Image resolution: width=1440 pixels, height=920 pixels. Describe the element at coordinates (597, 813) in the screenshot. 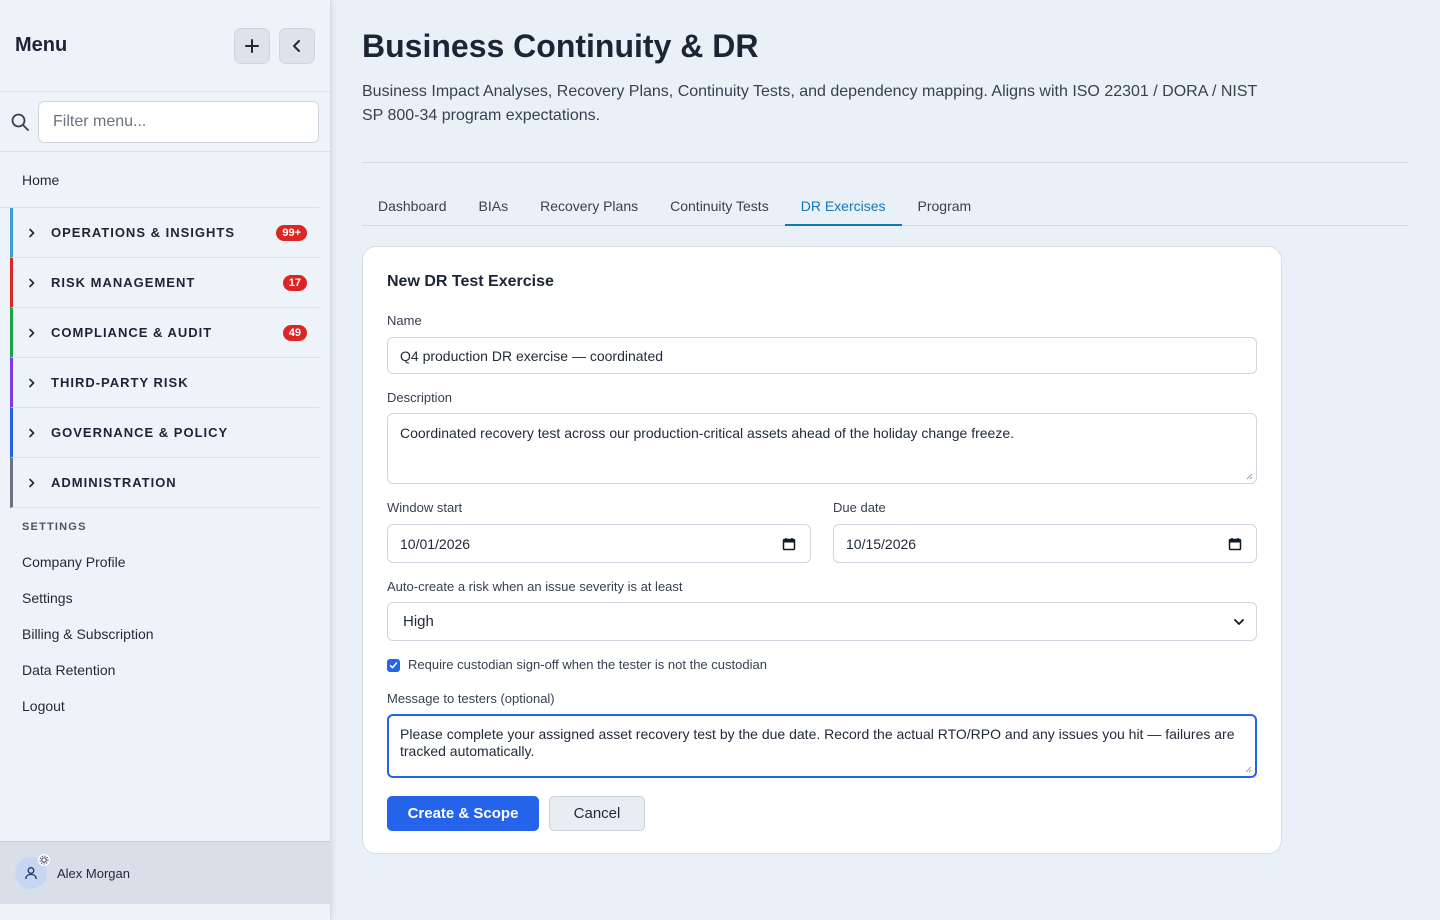

I see `cancel-button: Cancel` at that location.